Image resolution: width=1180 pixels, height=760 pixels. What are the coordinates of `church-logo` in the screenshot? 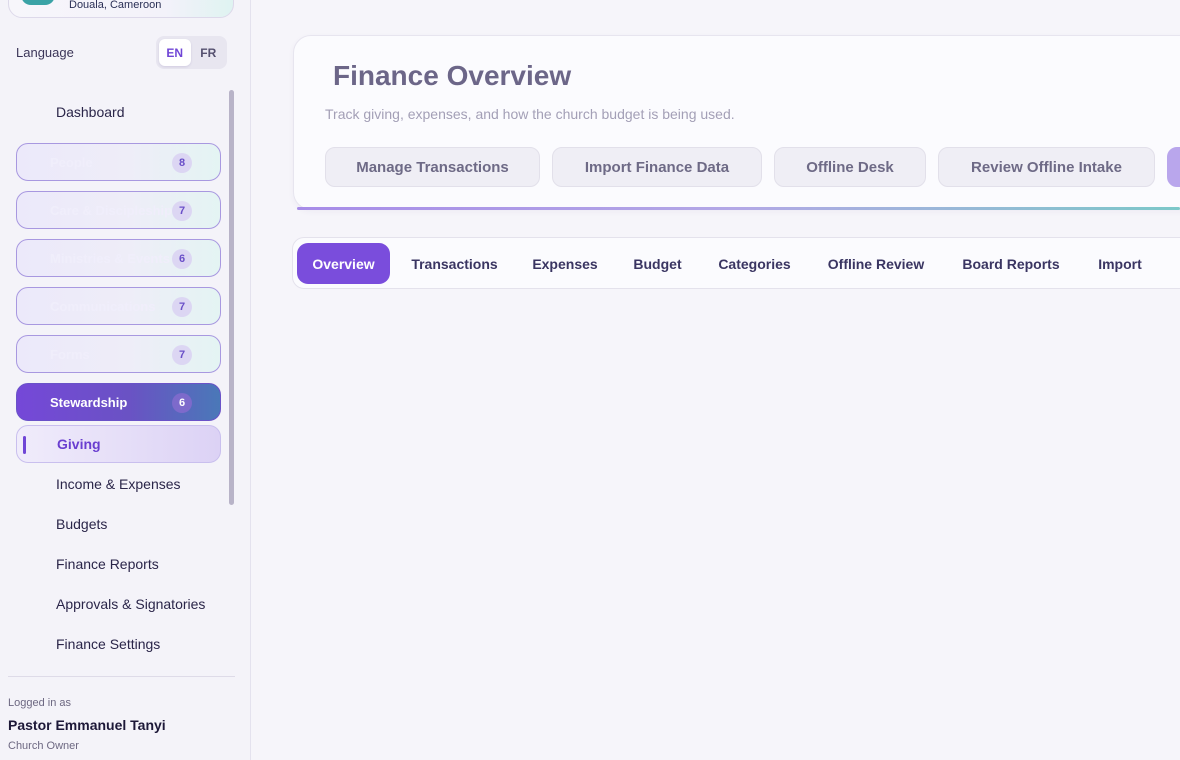 It's located at (38, 2).